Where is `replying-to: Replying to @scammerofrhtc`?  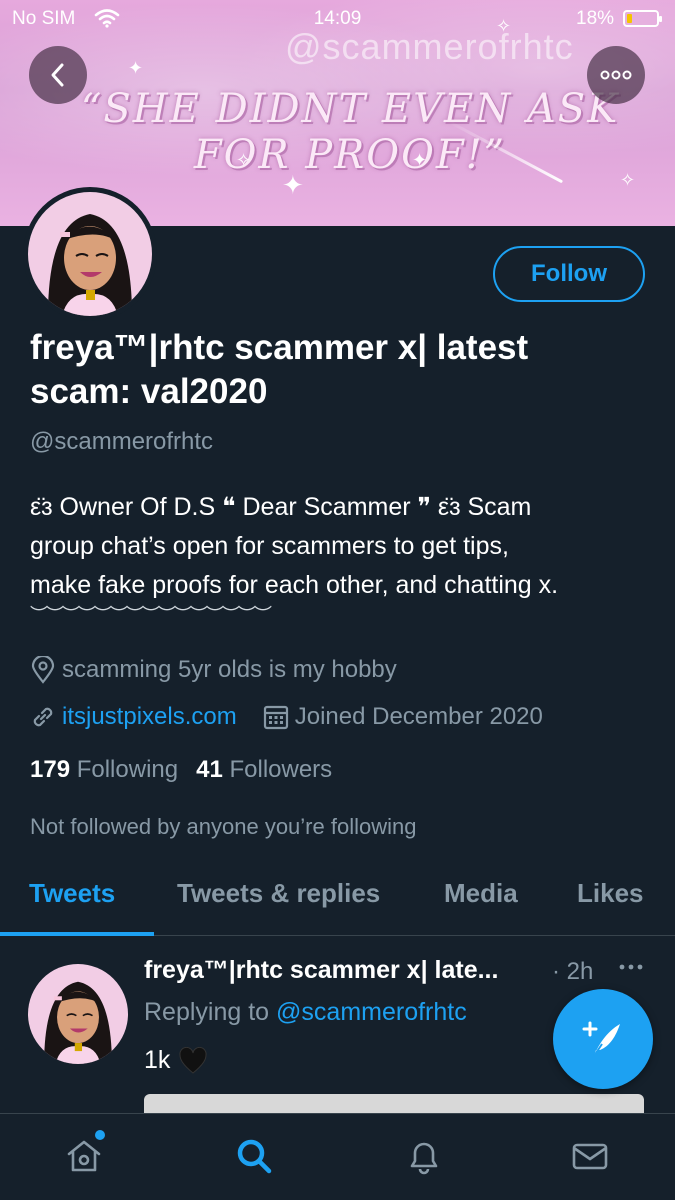 replying-to: Replying to @scammerofrhtc is located at coordinates (305, 1012).